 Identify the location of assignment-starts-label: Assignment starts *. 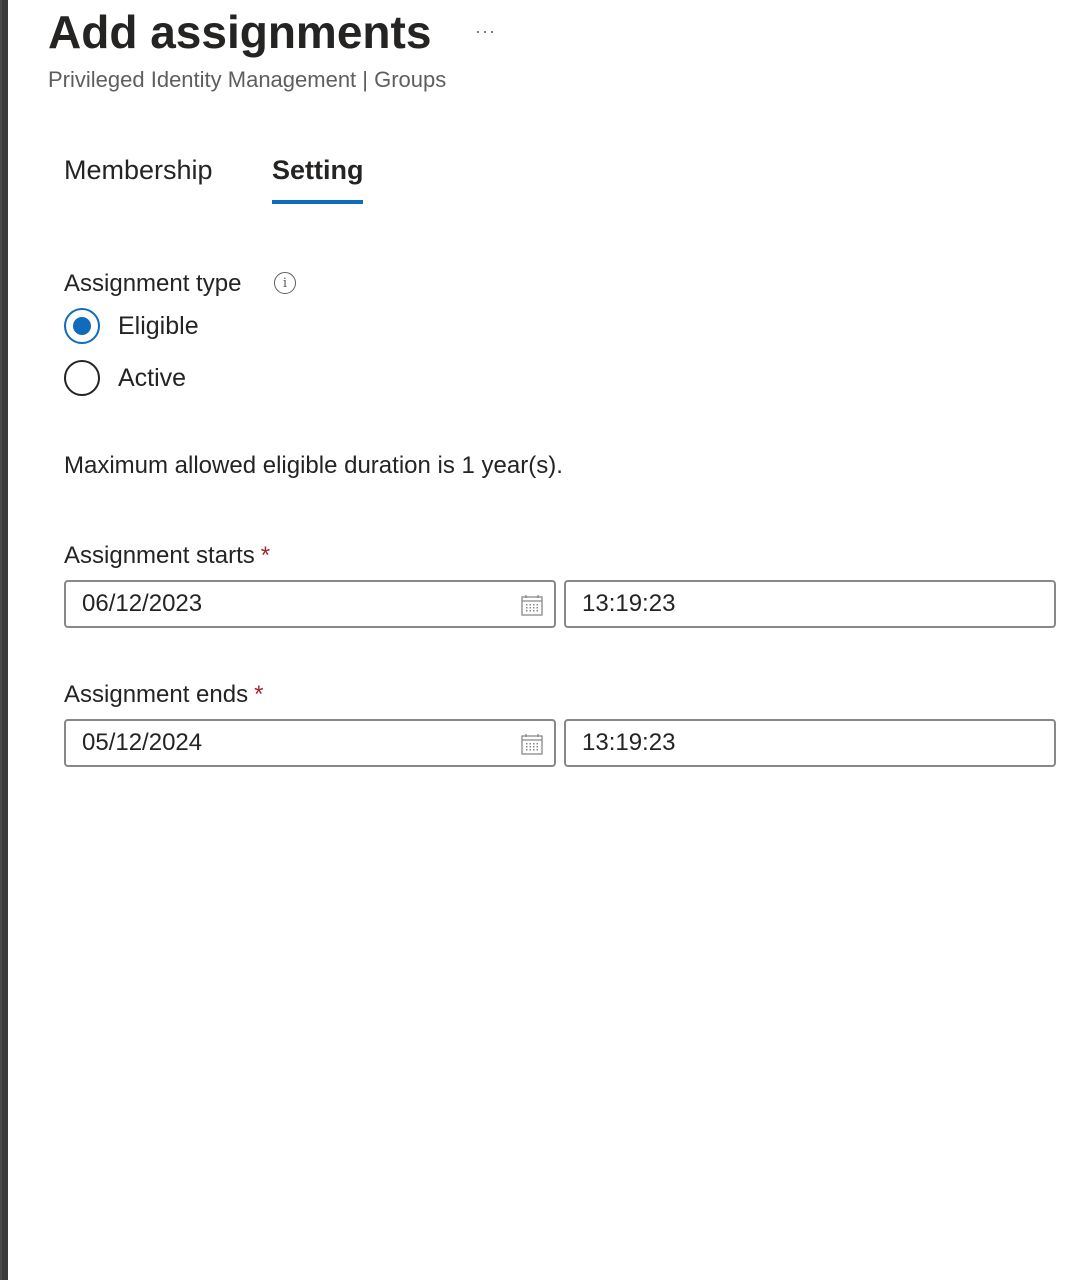
(167, 555).